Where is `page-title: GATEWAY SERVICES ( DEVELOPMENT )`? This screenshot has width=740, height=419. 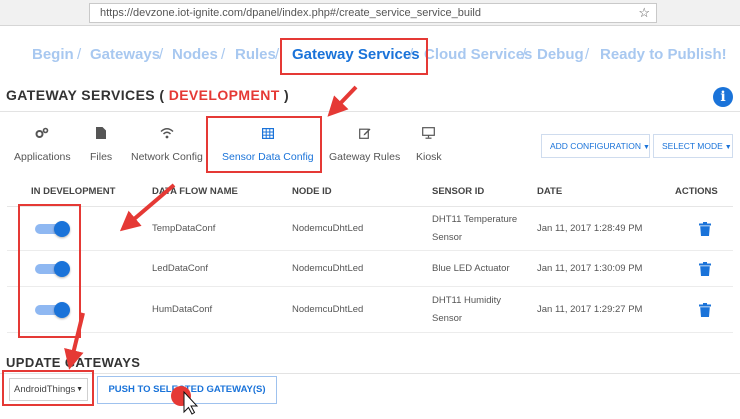 page-title: GATEWAY SERVICES ( DEVELOPMENT ) is located at coordinates (147, 95).